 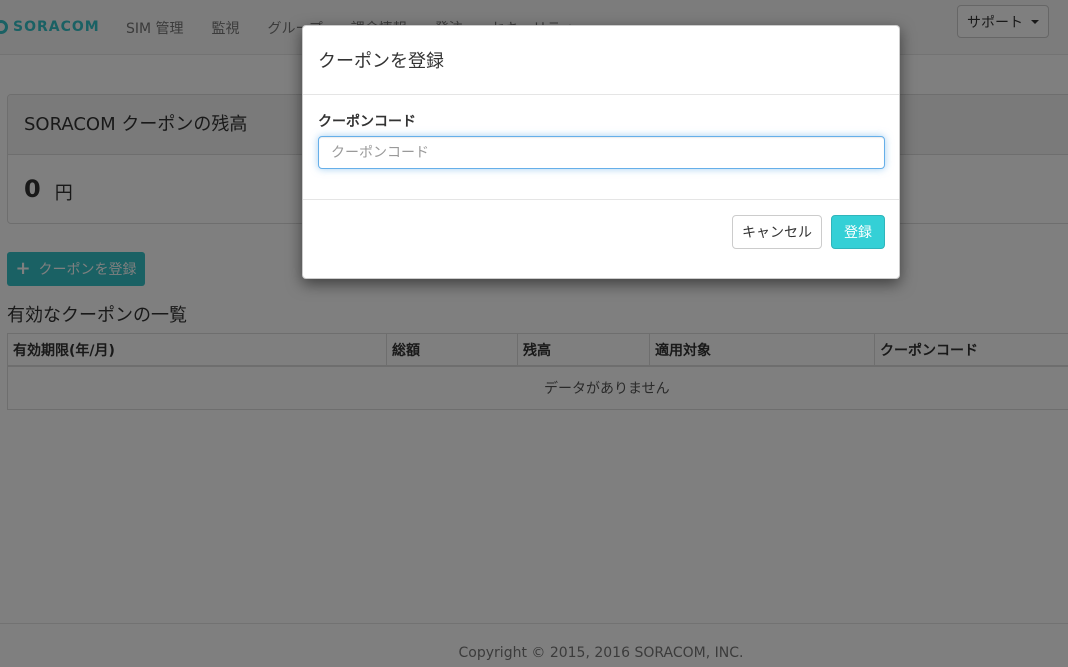 I want to click on coupon-code-input, so click(x=601, y=152).